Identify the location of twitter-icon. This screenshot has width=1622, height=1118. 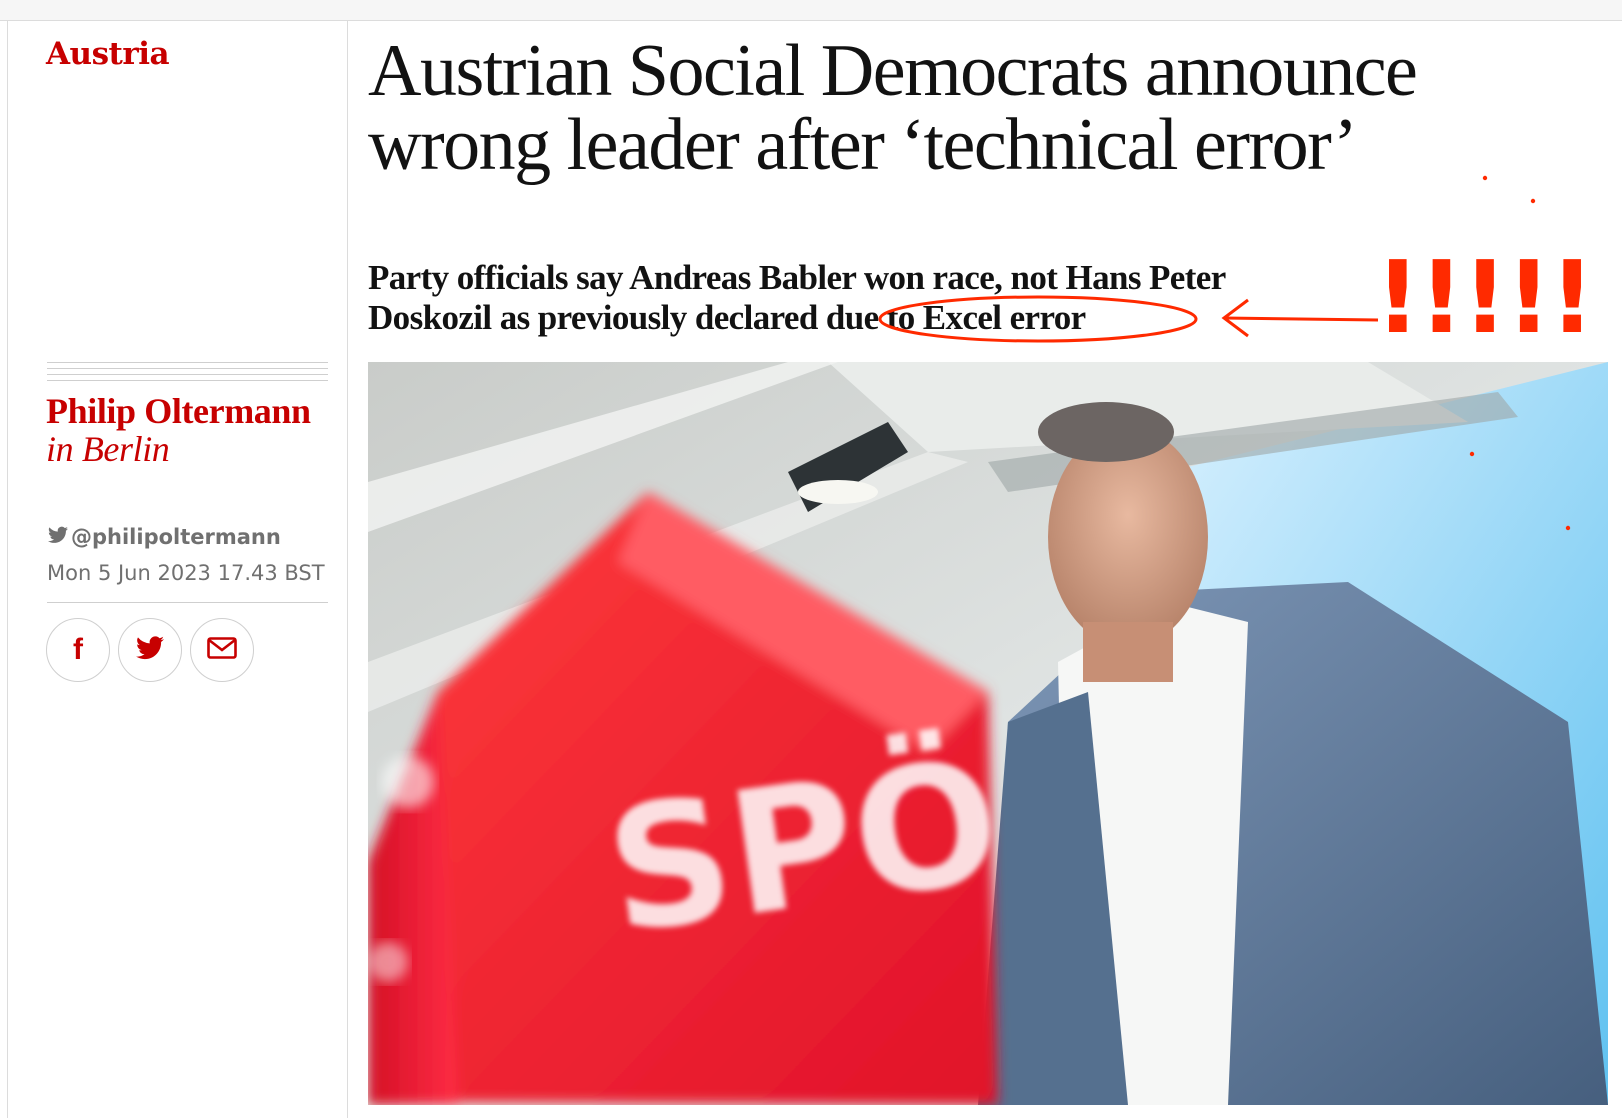
(150, 650).